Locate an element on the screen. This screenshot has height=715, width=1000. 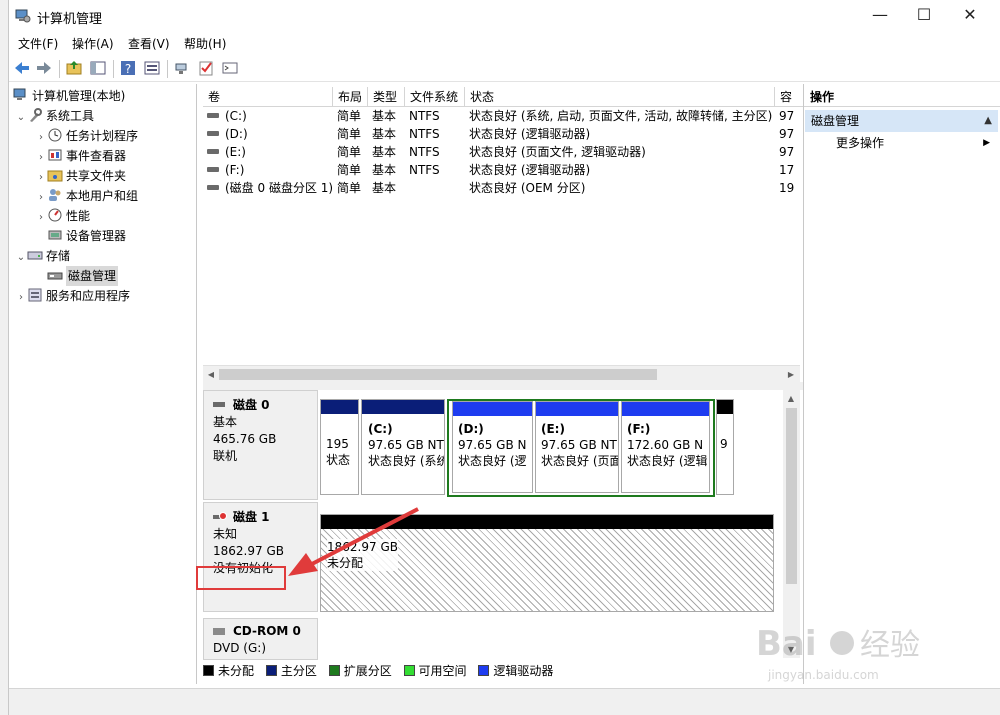
device-manager-icon is located at coordinates (55, 235).